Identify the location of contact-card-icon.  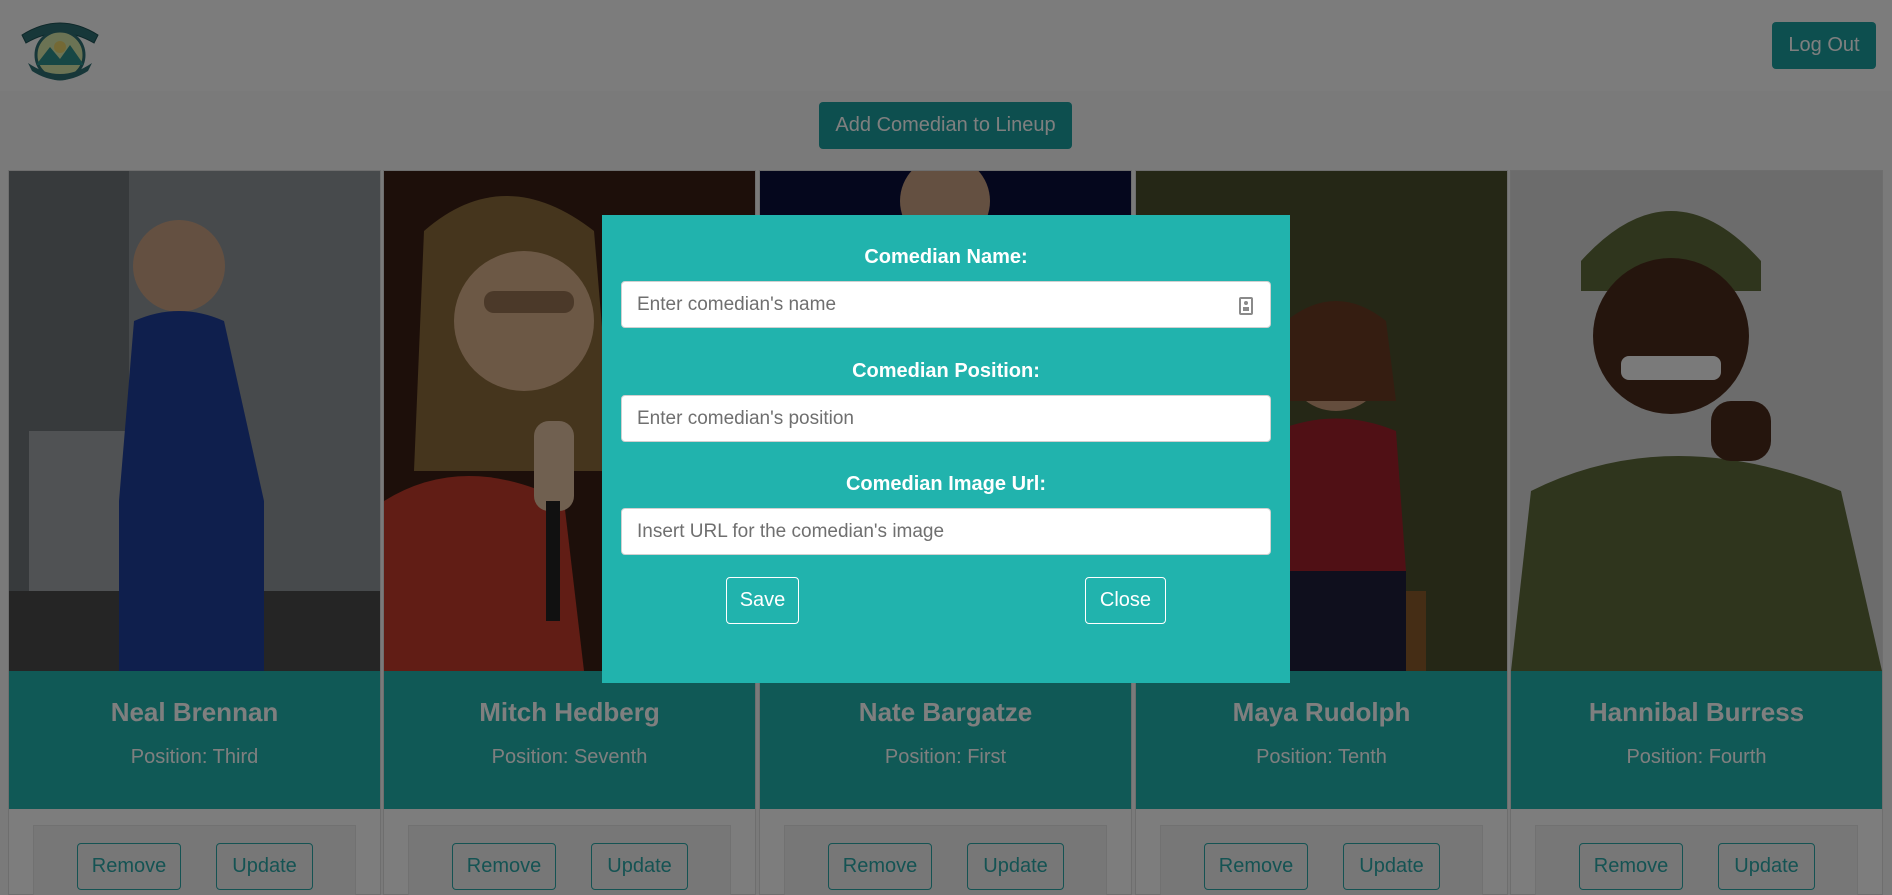
(1246, 306).